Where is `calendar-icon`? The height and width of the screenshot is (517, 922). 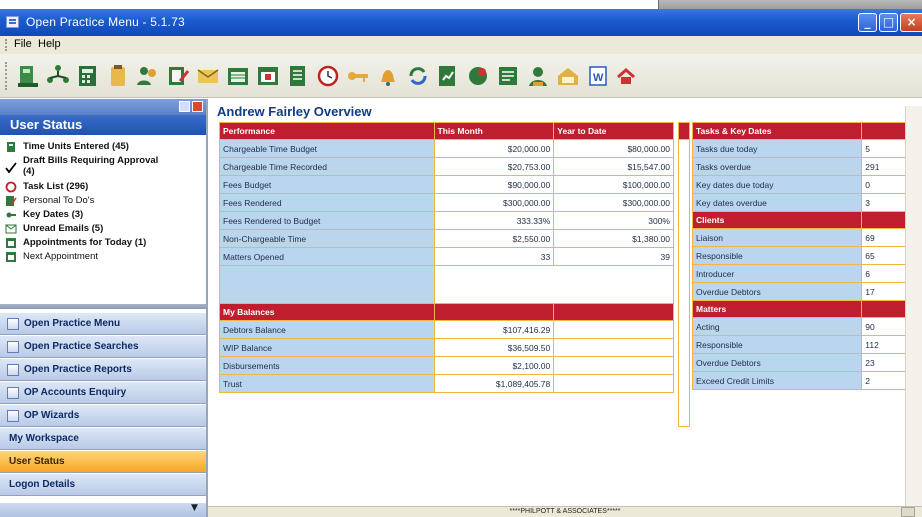 calendar-icon is located at coordinates (268, 76).